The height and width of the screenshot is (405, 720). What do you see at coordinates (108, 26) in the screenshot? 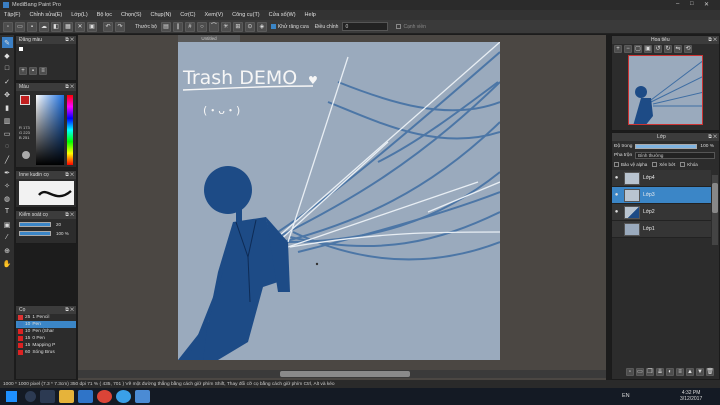
I see `undo-icon: ↶` at bounding box center [108, 26].